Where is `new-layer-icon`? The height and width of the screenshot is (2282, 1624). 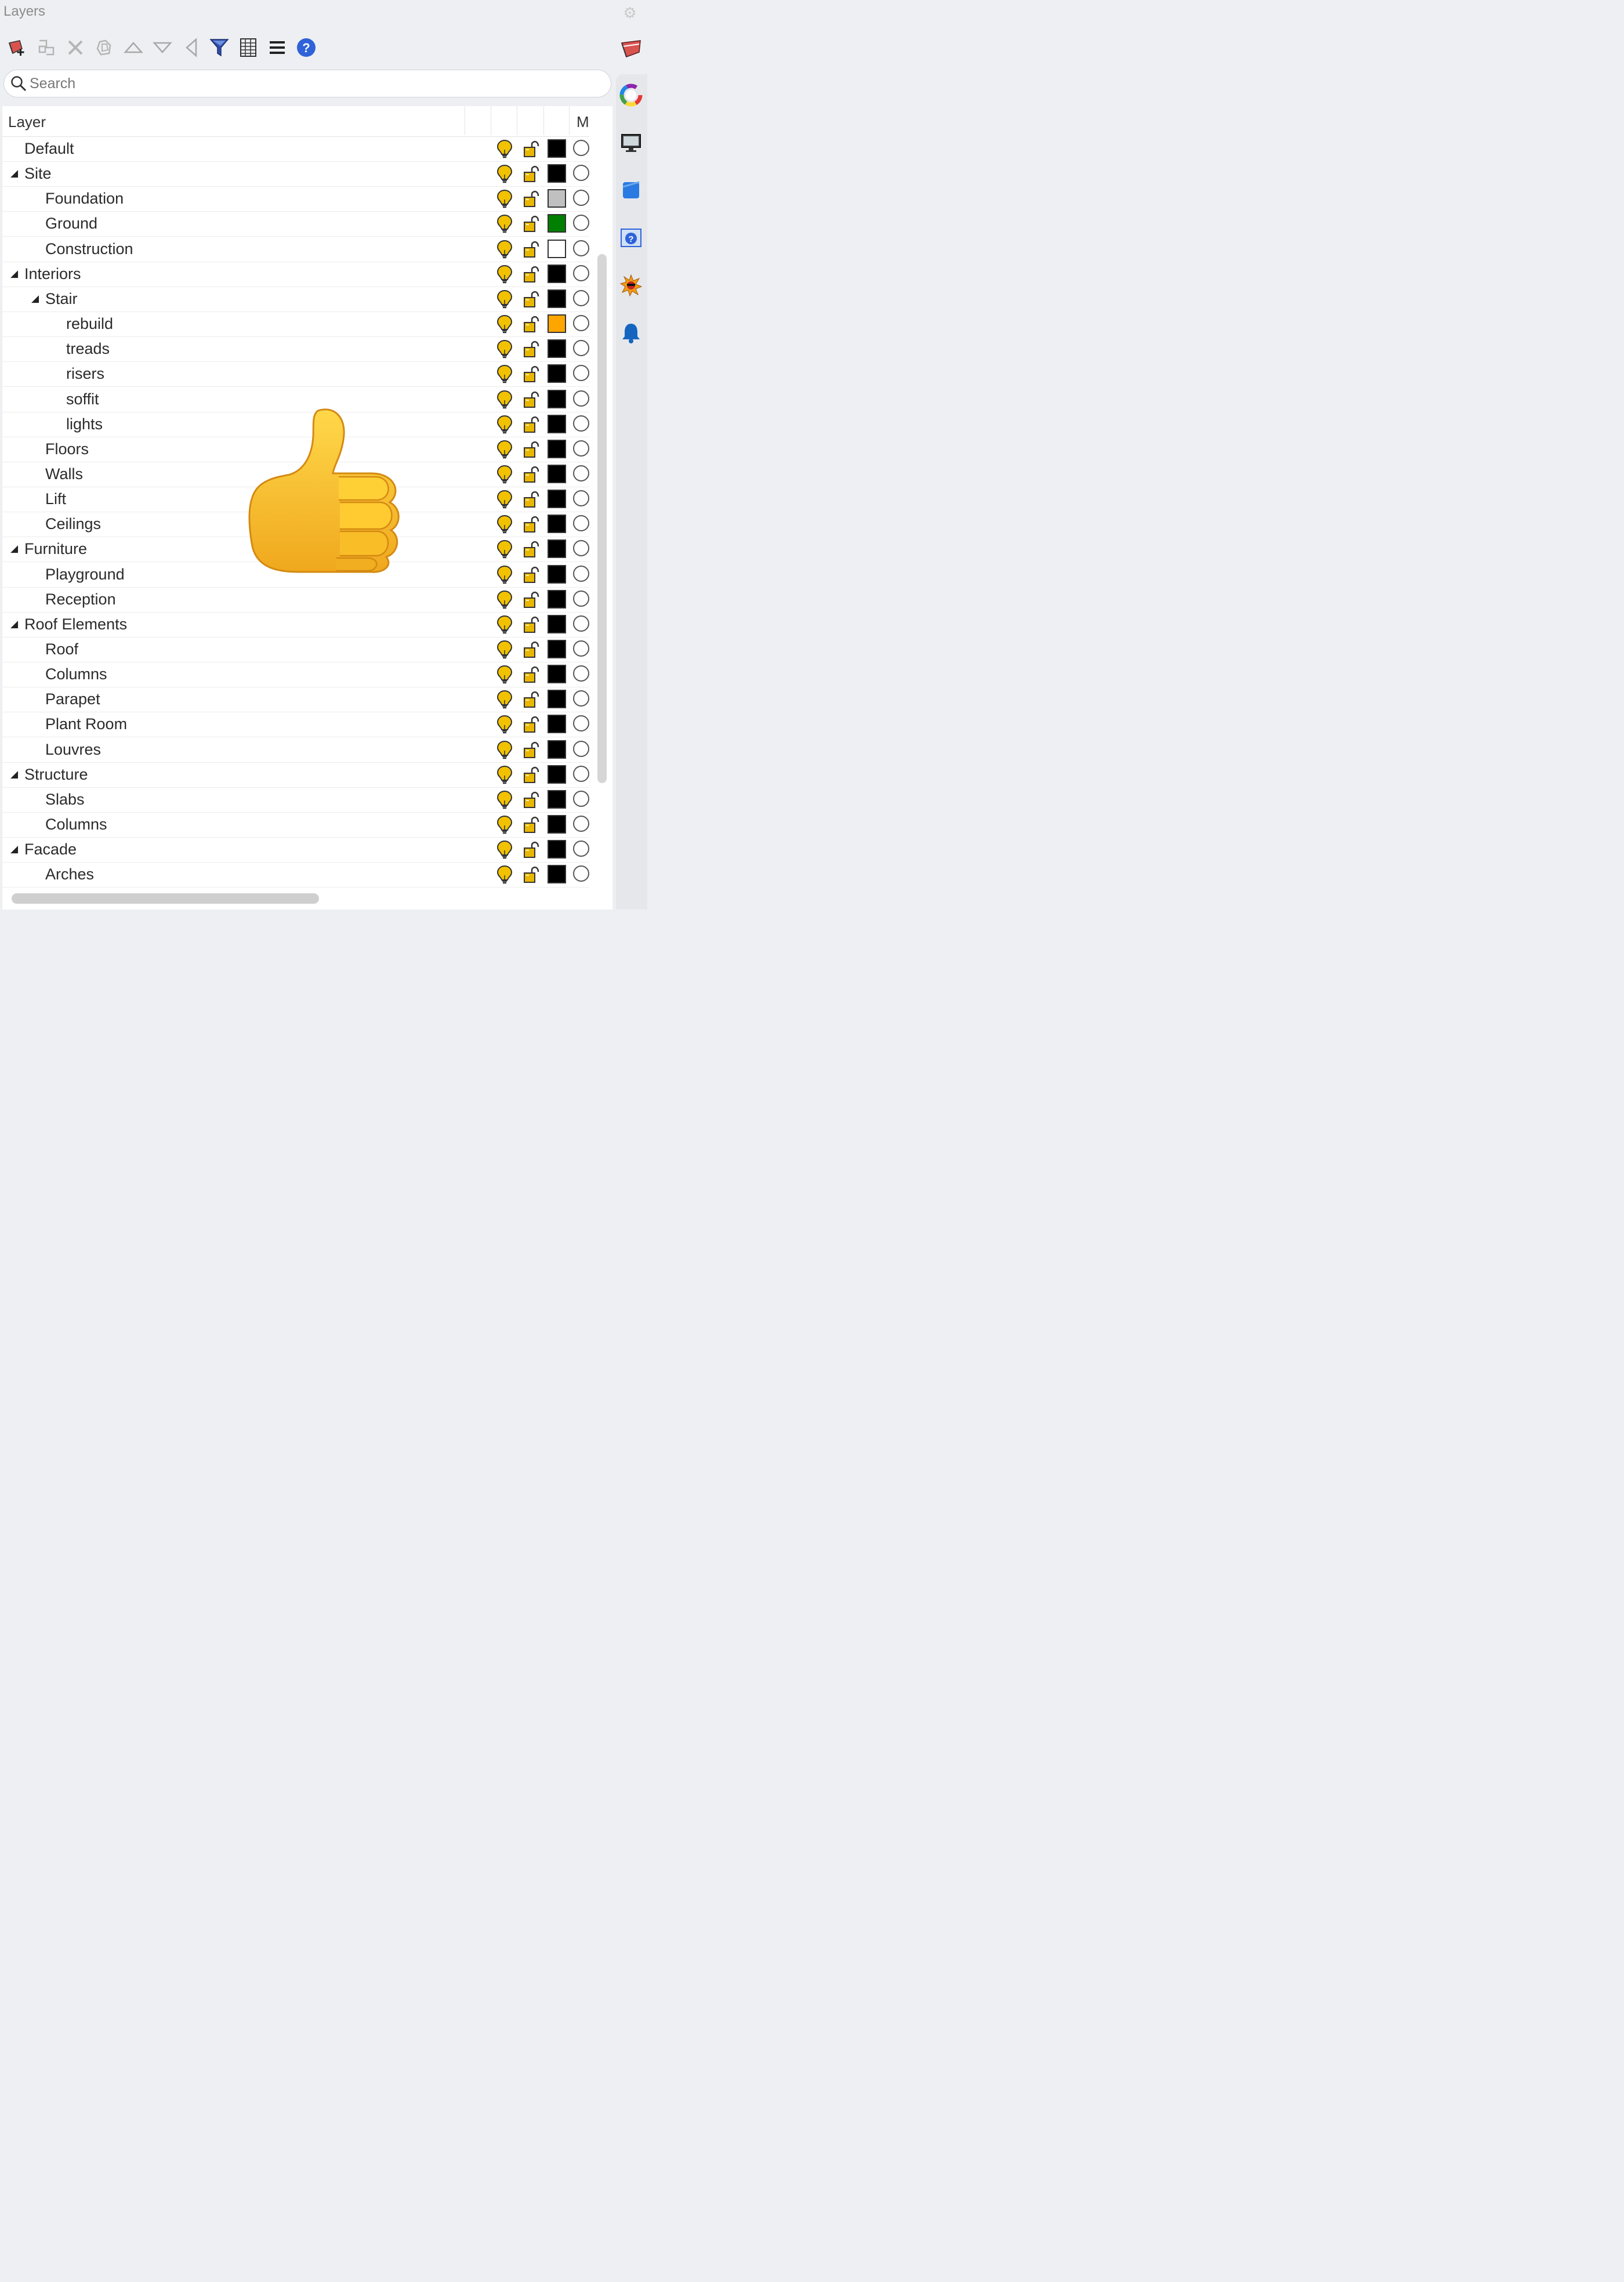
new-layer-icon is located at coordinates (17, 48).